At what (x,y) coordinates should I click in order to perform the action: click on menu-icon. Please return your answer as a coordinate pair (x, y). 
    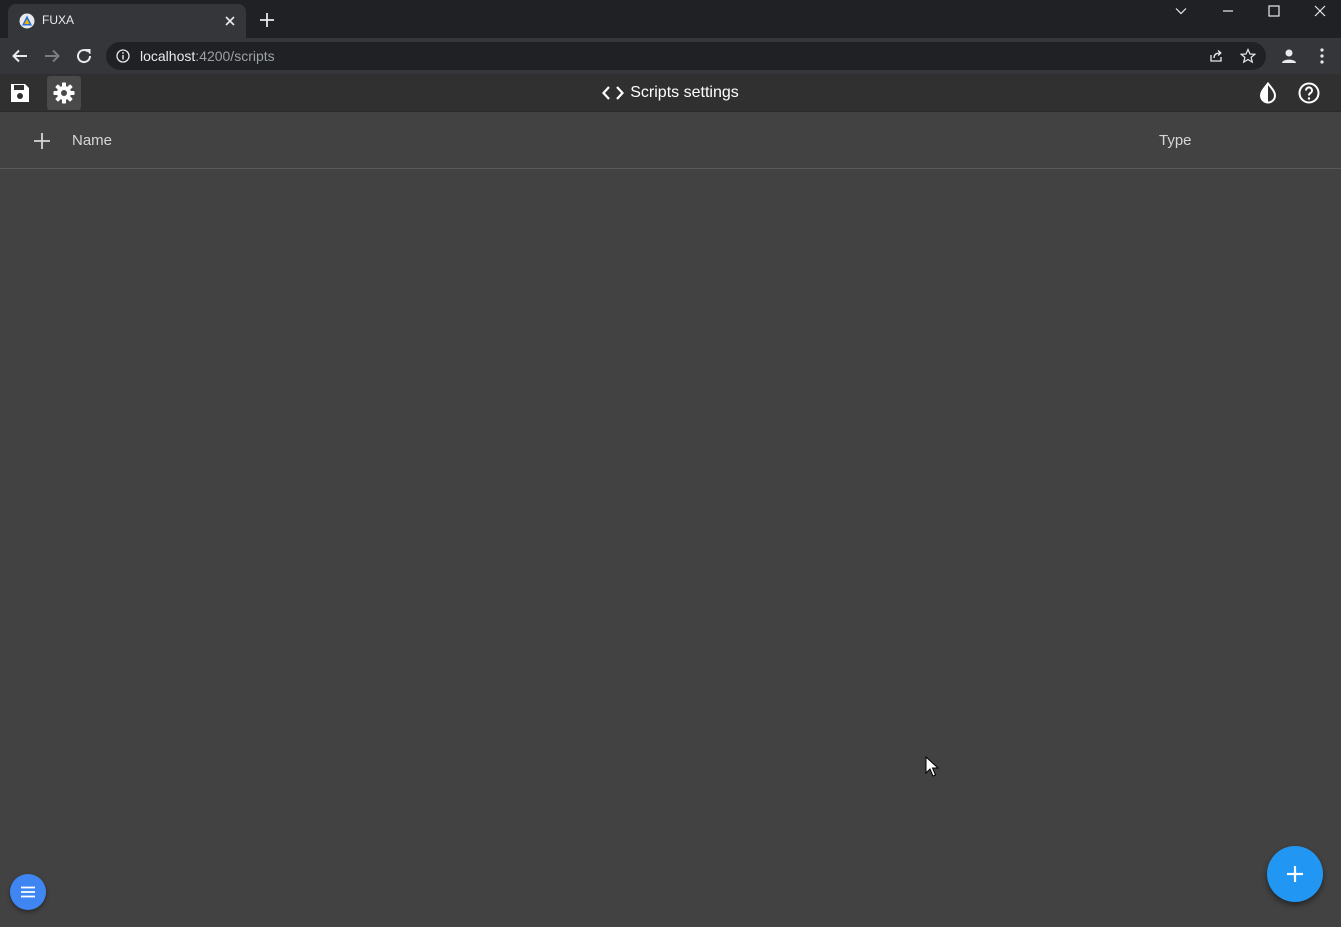
    Looking at the image, I should click on (28, 892).